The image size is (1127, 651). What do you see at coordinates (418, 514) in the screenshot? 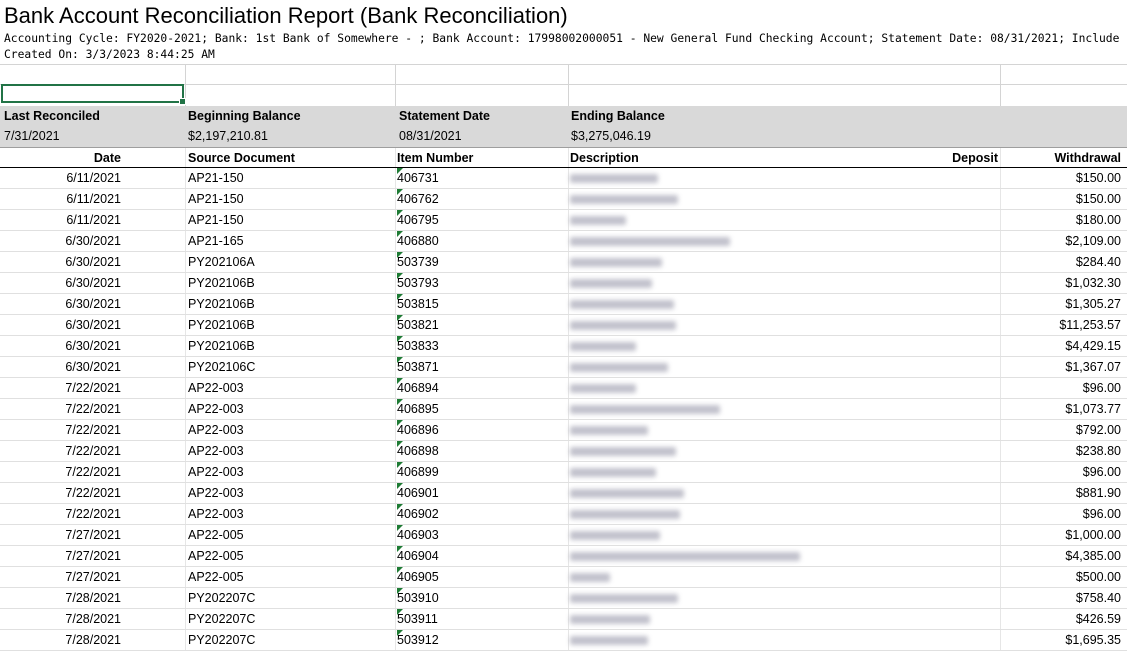
I see `cell-item-number: 406902` at bounding box center [418, 514].